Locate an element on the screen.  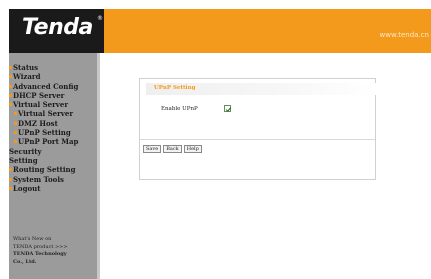
news-link-product: TENDA product >>> is located at coordinates (55, 248).